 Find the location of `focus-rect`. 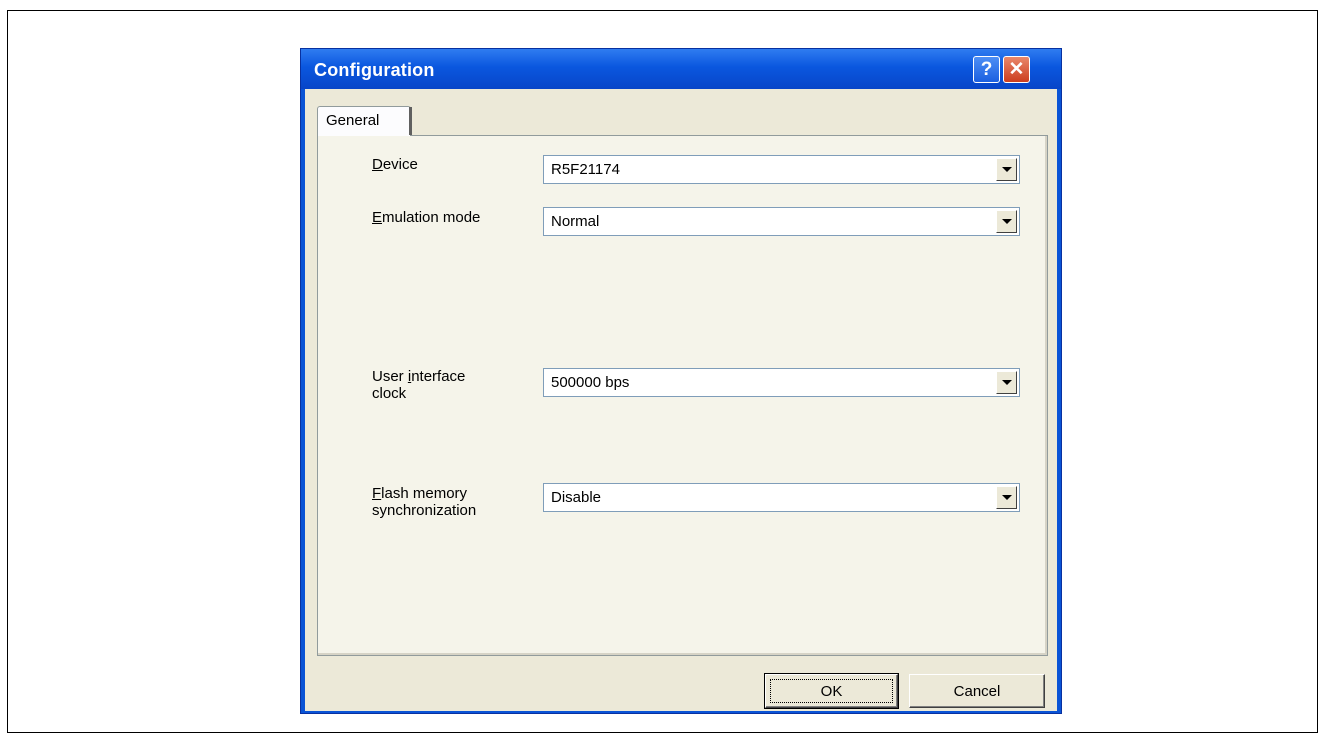

focus-rect is located at coordinates (831, 691).